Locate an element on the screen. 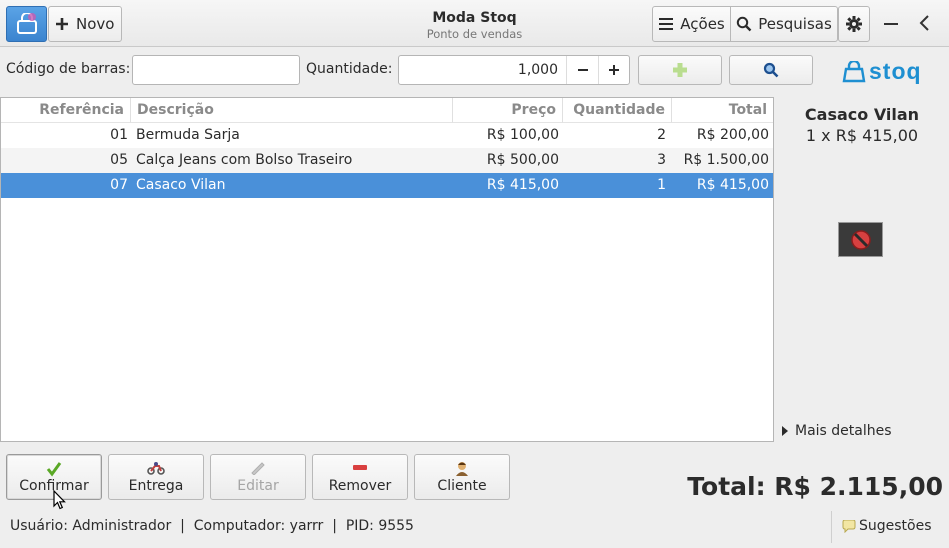 Image resolution: width=949 pixels, height=548 pixels. product-qty-price: 1 x R$ 415,00 is located at coordinates (862, 135).